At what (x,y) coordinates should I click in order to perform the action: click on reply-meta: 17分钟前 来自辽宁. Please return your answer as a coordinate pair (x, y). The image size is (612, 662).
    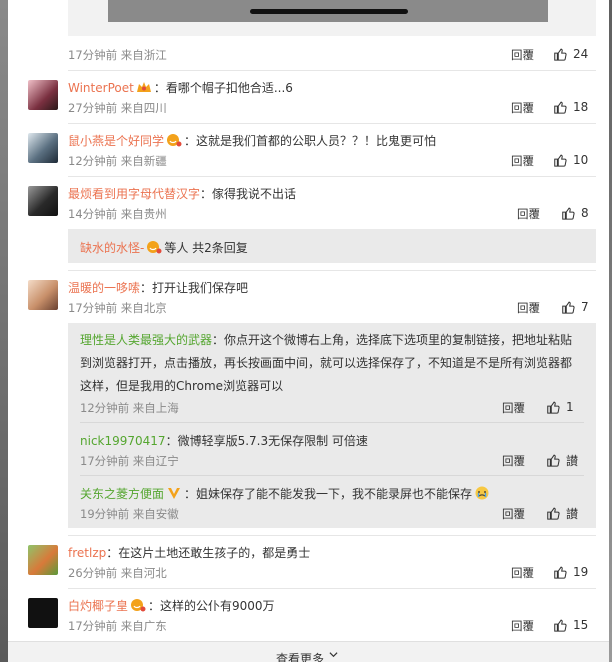
    Looking at the image, I should click on (129, 461).